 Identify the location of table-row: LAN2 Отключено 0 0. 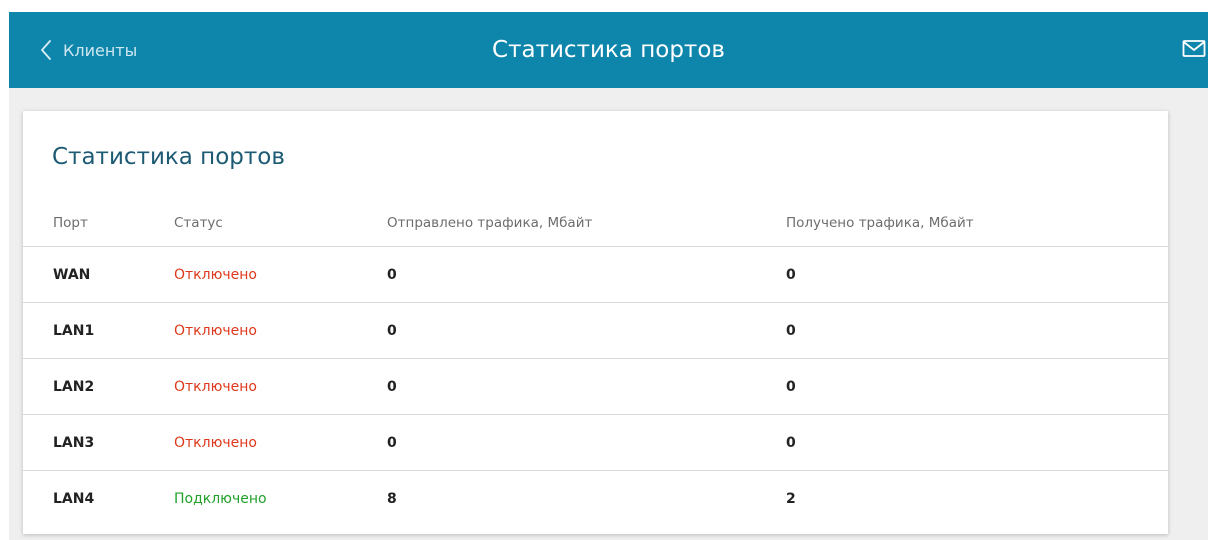
(595, 386).